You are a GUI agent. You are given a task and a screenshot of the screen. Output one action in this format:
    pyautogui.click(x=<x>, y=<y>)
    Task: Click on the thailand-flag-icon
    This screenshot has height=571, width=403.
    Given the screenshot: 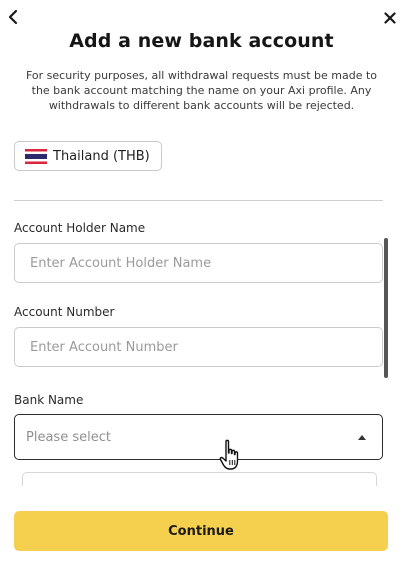 What is the action you would take?
    pyautogui.click(x=36, y=156)
    